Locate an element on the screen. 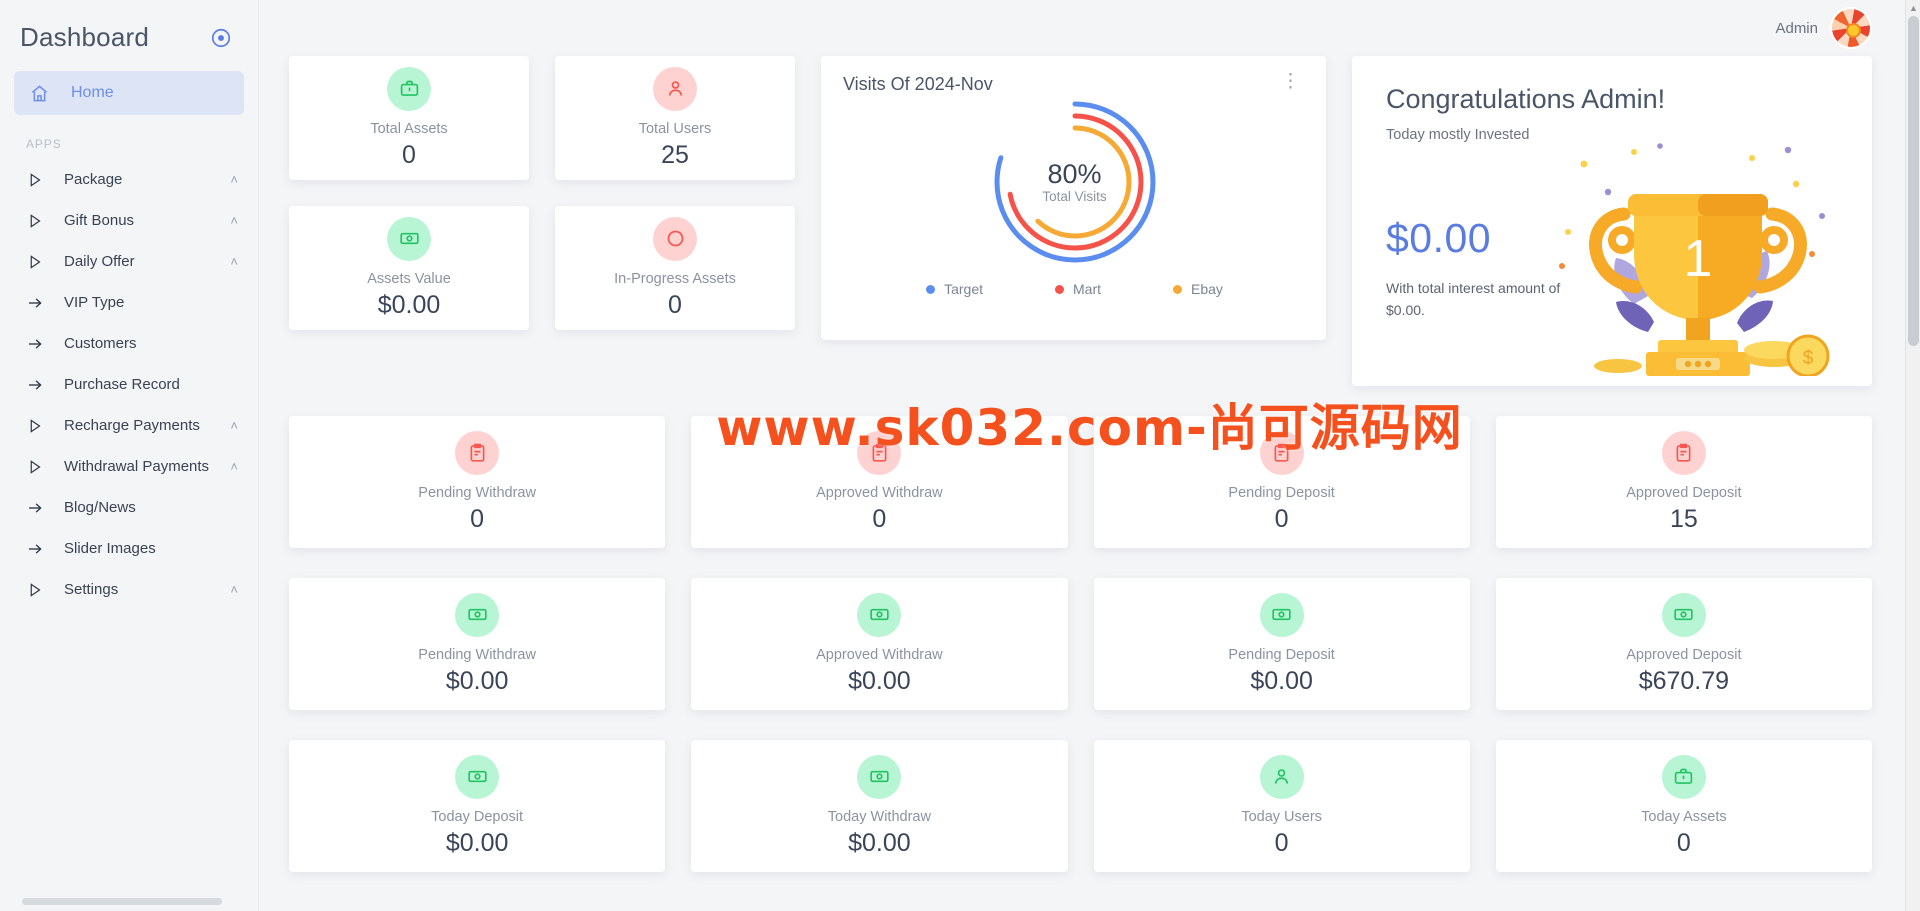 The width and height of the screenshot is (1920, 911). sidebar-item-purchase-record: Purchase Record is located at coordinates (129, 384).